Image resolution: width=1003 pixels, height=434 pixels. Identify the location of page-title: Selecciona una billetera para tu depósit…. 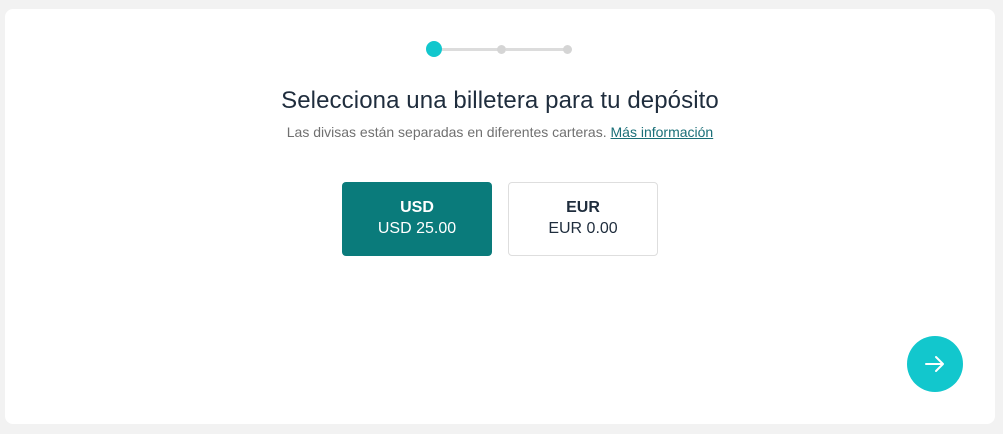
(500, 100).